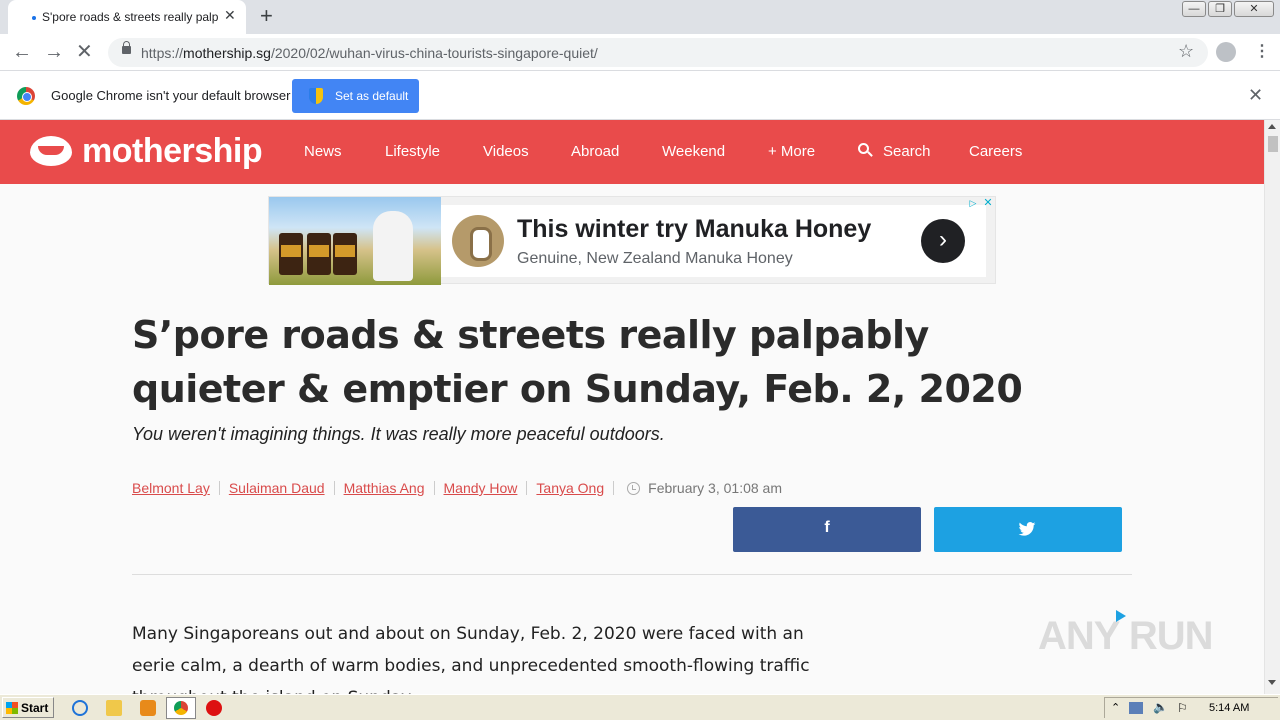 The width and height of the screenshot is (1280, 720). Describe the element at coordinates (481, 488) in the screenshot. I see `author-link: Mandy How` at that location.